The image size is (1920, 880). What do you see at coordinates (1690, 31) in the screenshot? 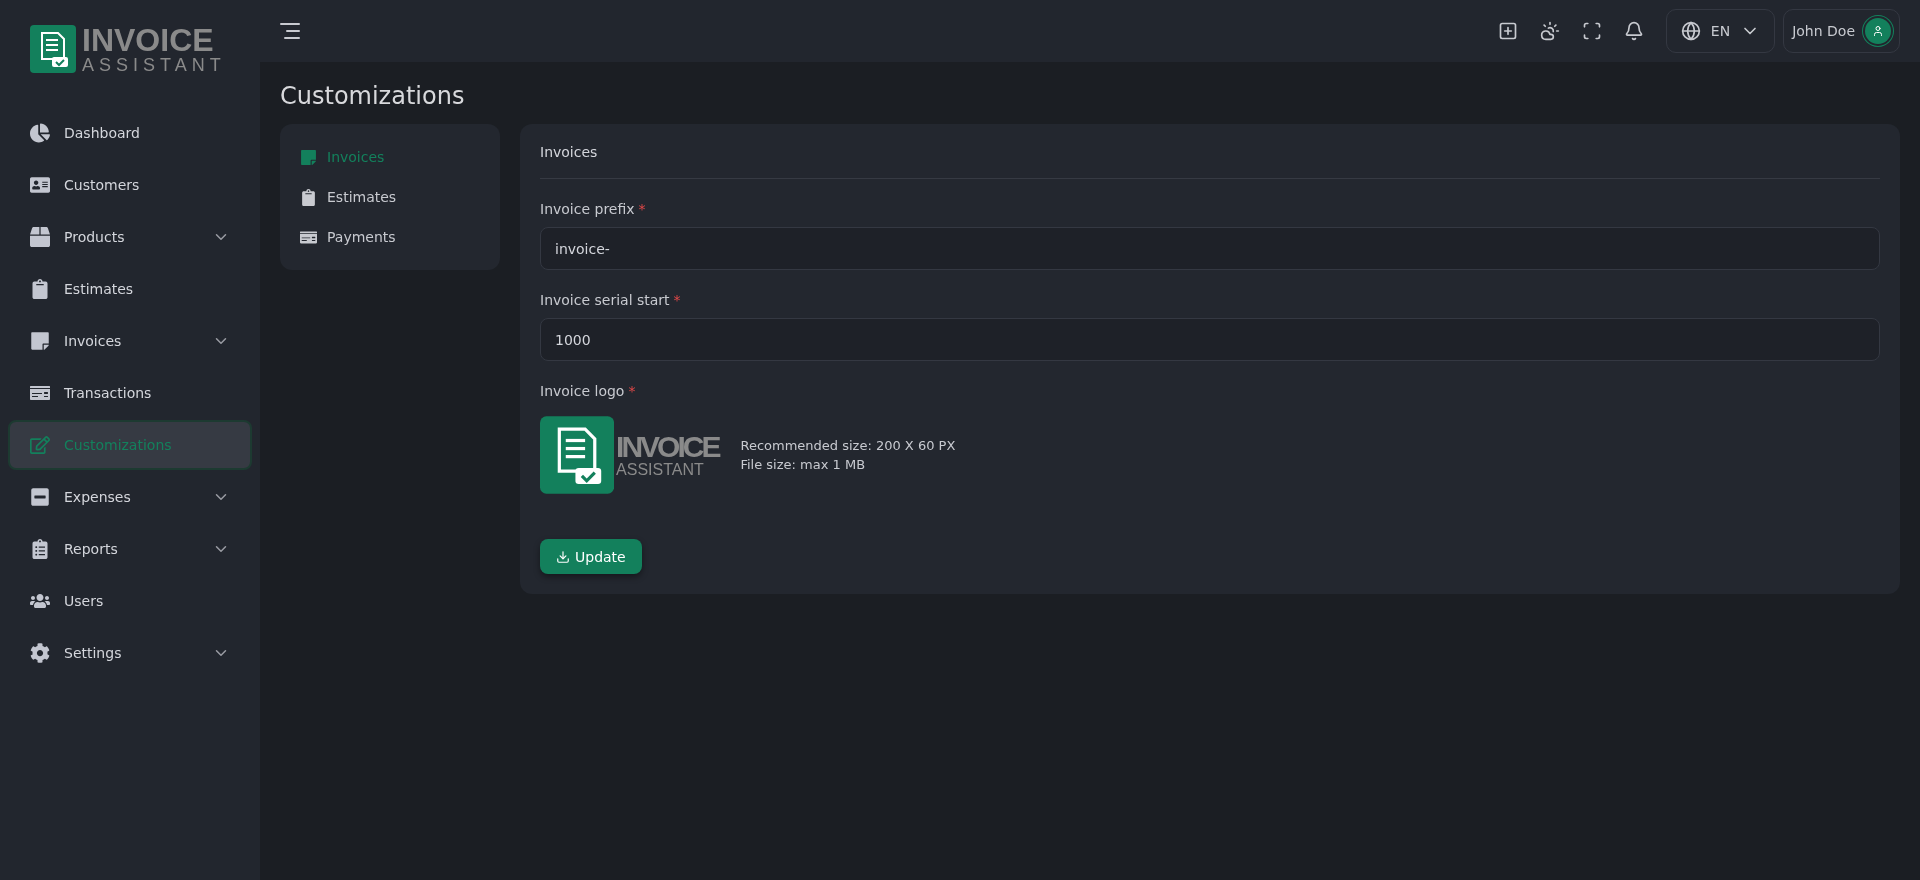
I see `globe-icon` at bounding box center [1690, 31].